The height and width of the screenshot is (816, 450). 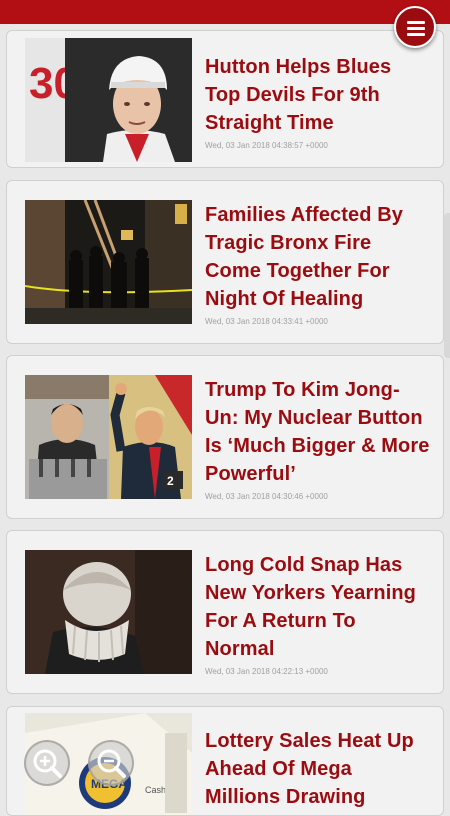 I want to click on article-timestamp: Wed, 03 Jan 2018 04:30:46 +0000, so click(x=266, y=496).